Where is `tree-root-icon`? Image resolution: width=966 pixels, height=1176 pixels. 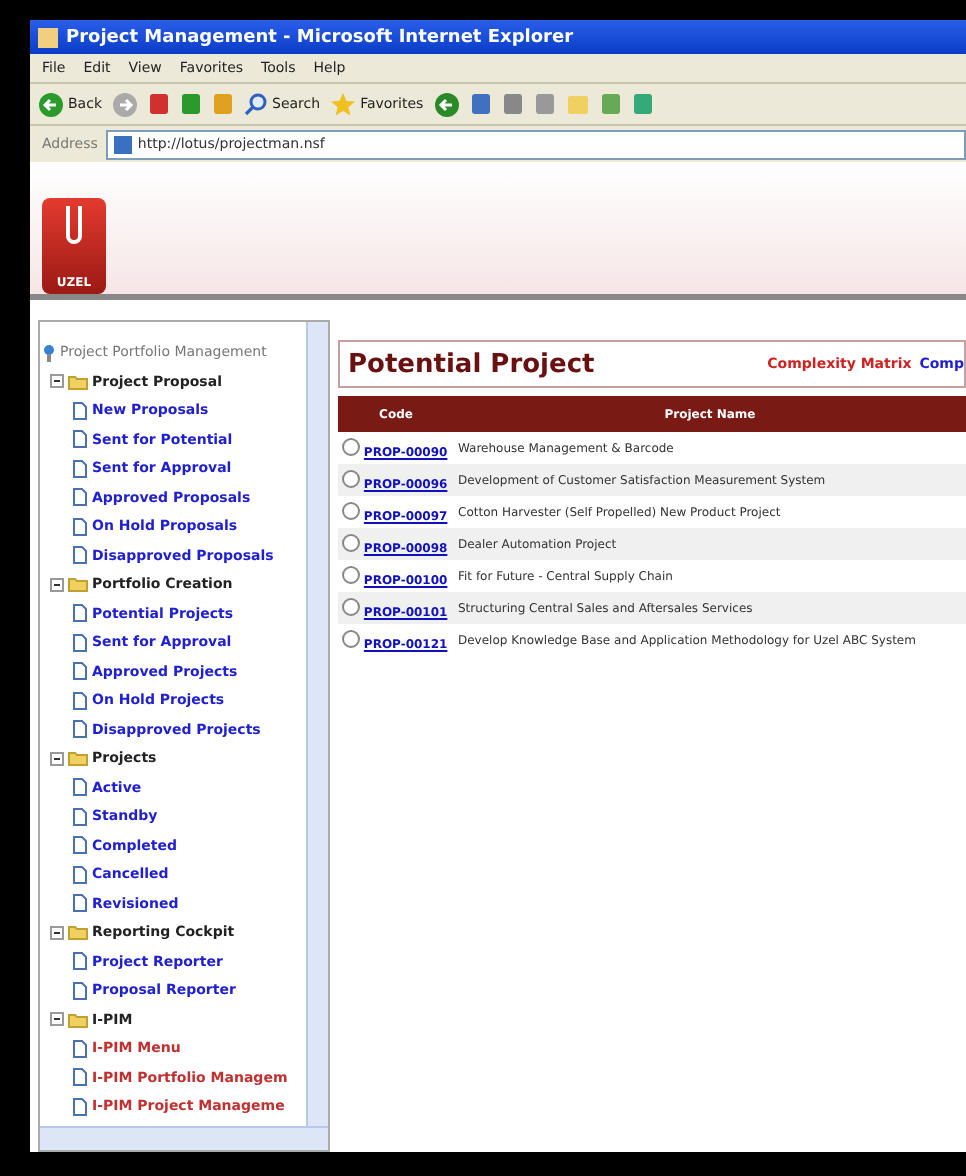 tree-root-icon is located at coordinates (49, 352).